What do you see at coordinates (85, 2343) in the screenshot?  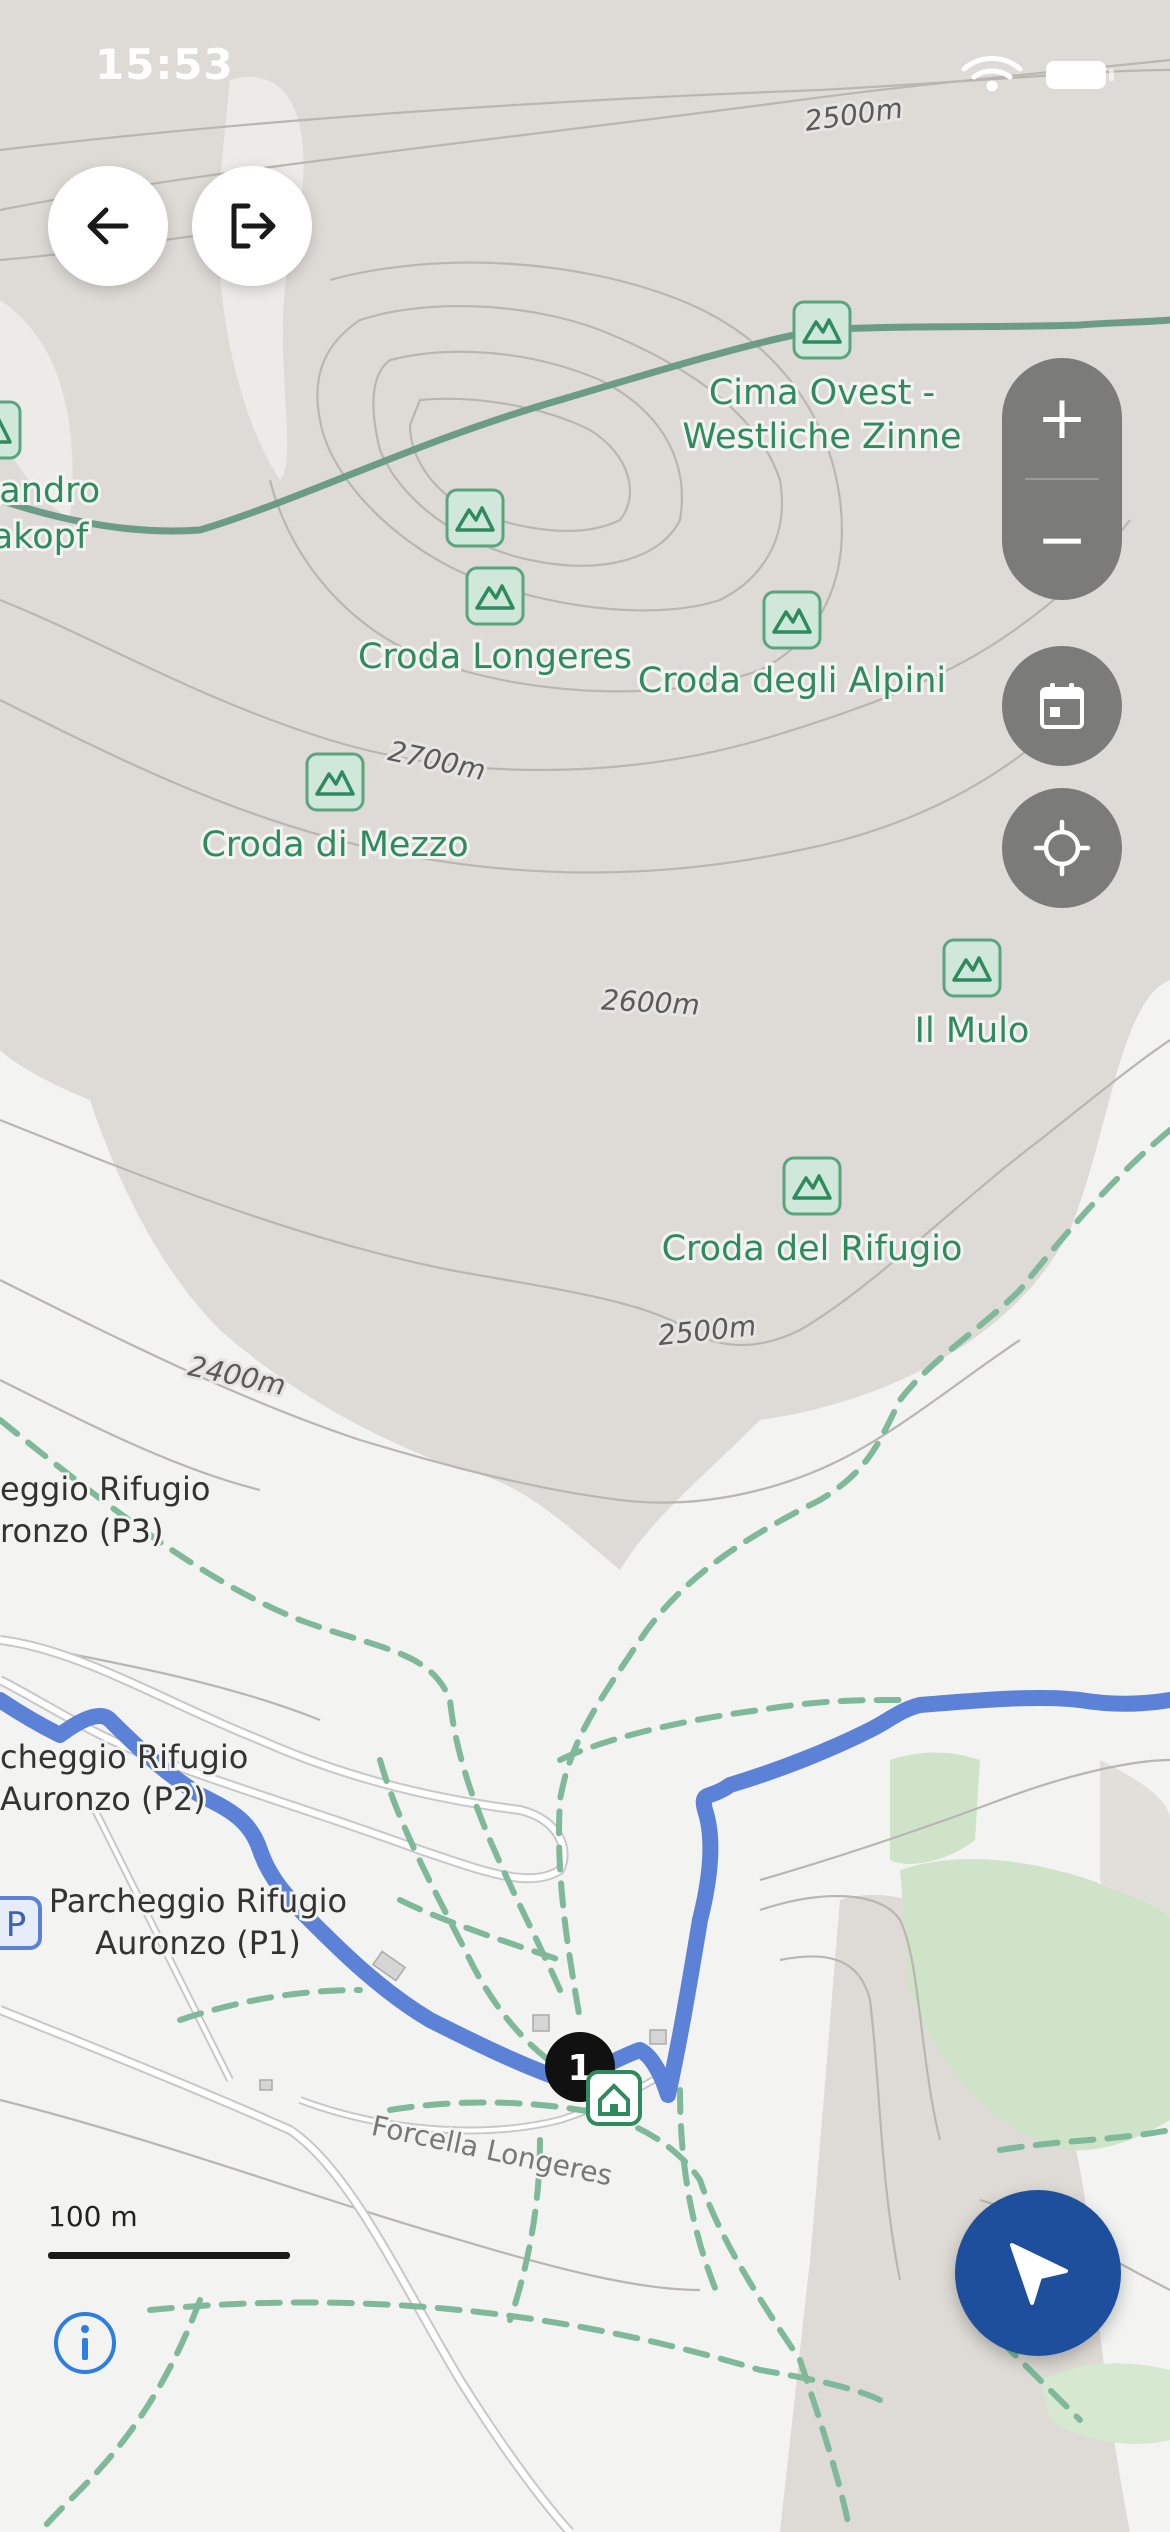 I see `info-icon` at bounding box center [85, 2343].